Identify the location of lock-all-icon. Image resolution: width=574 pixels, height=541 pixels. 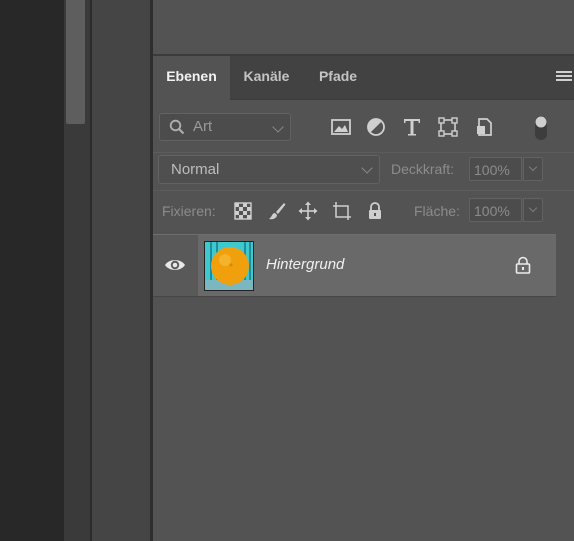
(375, 211).